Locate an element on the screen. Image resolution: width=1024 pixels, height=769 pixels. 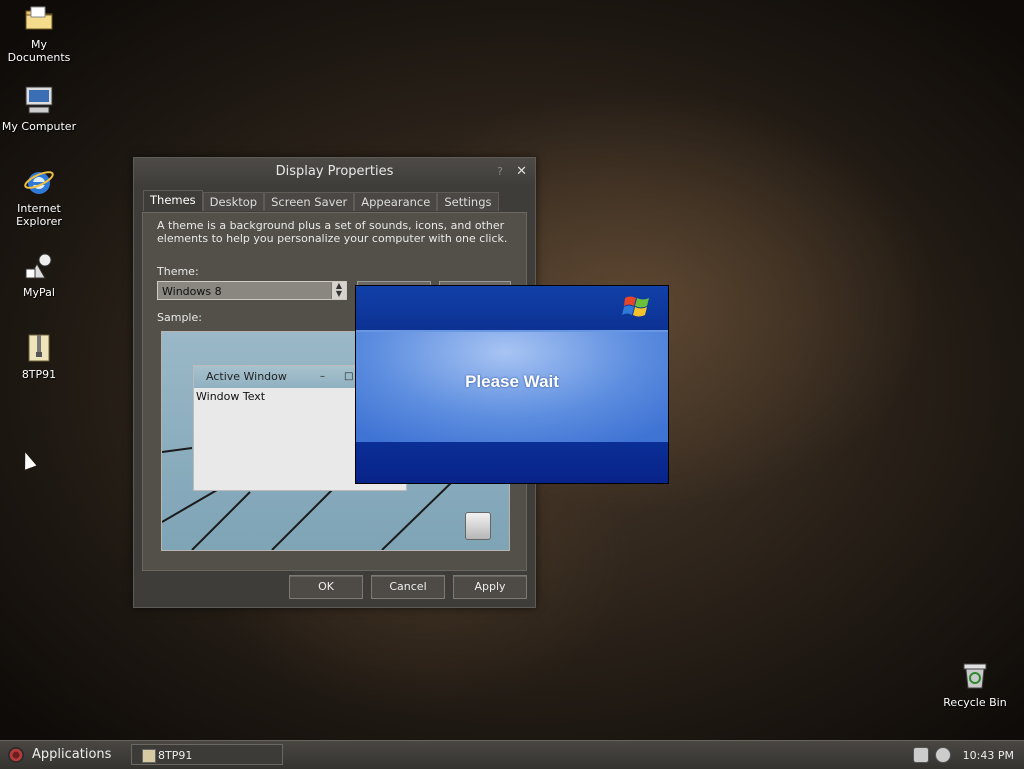
windows-flag-icon is located at coordinates (635, 306).